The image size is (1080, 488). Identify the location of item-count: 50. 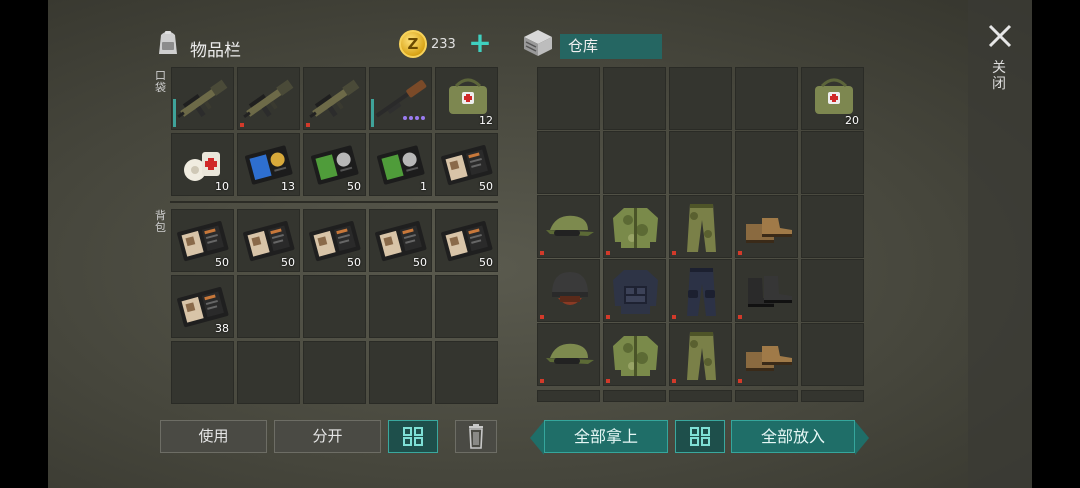
(486, 262).